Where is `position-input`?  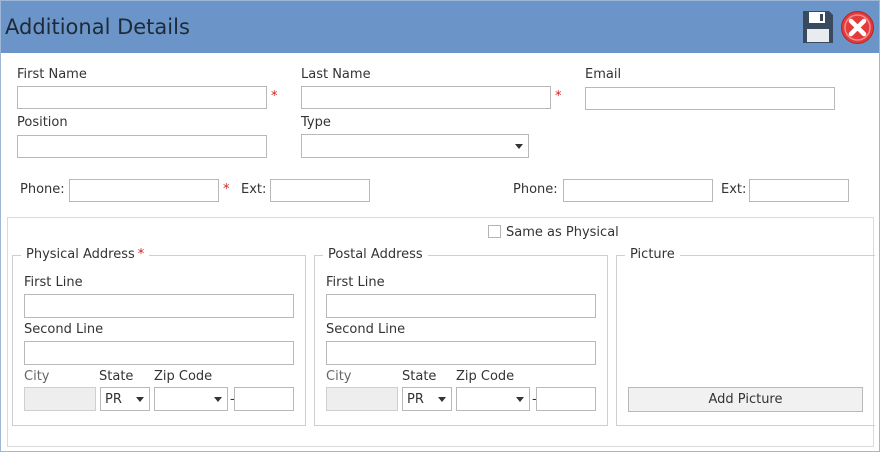 position-input is located at coordinates (142, 146).